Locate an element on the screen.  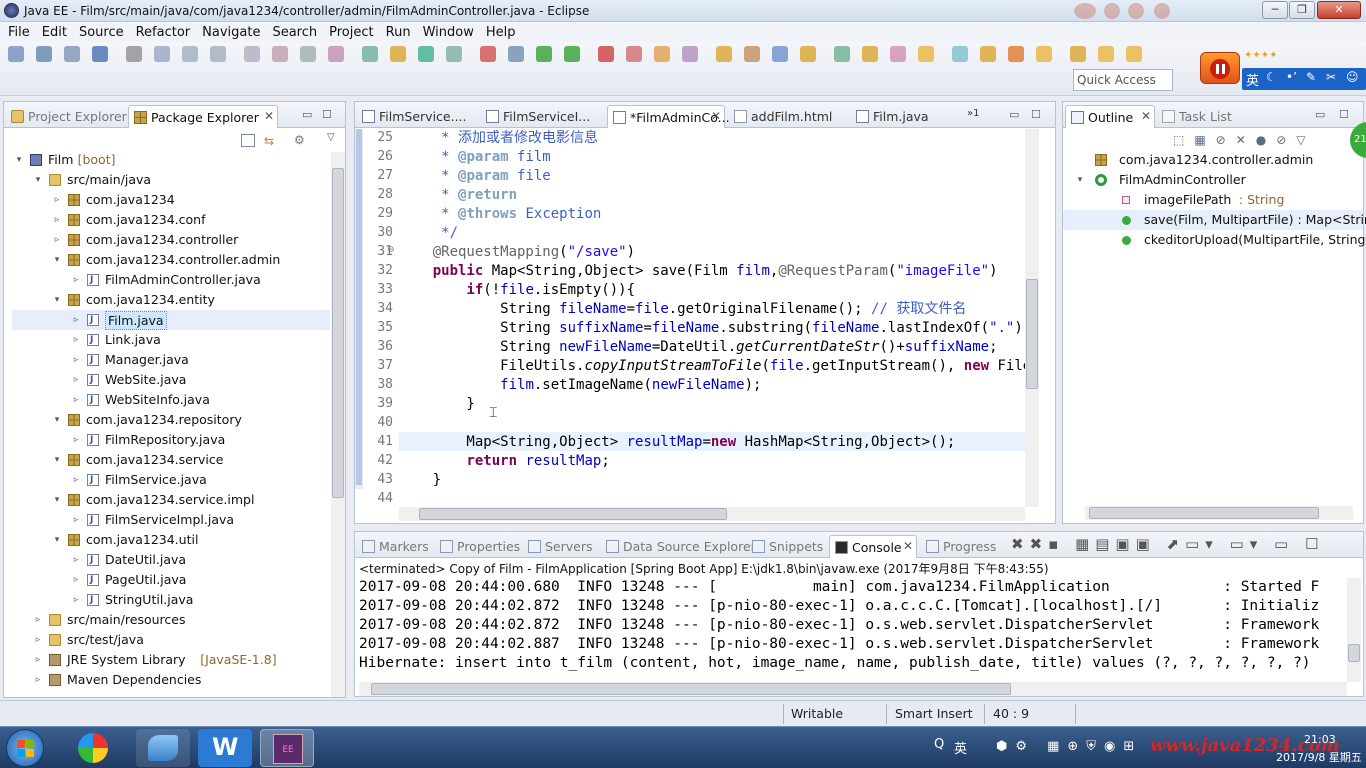
open-icon is located at coordinates (808, 54).